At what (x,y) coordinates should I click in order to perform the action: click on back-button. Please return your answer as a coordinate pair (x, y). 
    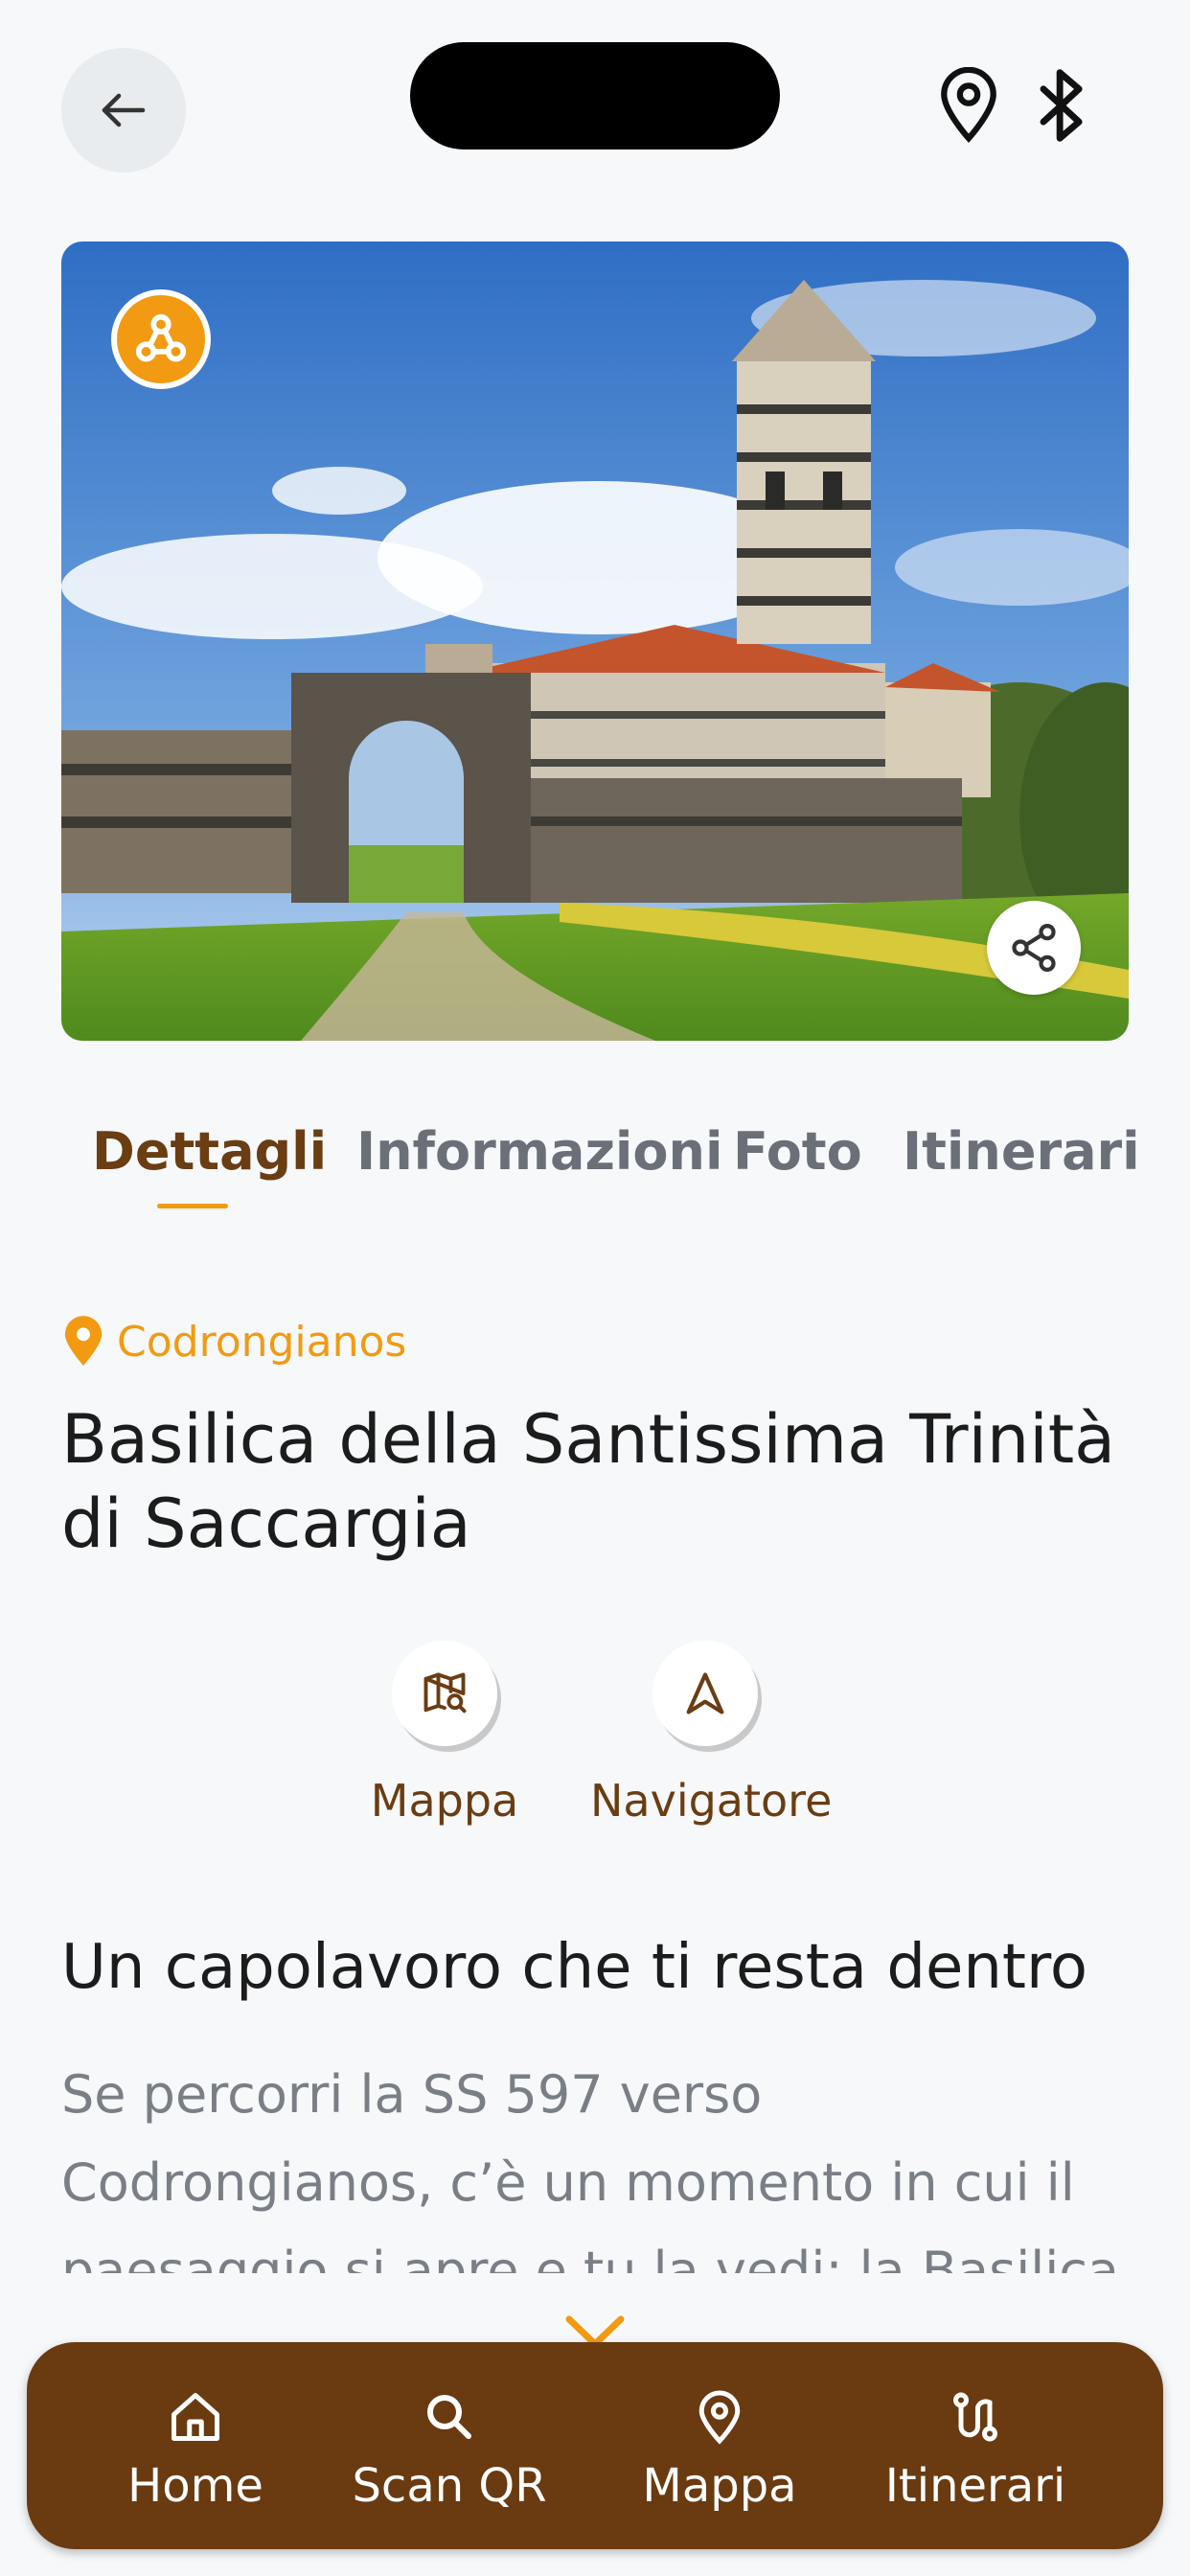
    Looking at the image, I should click on (124, 110).